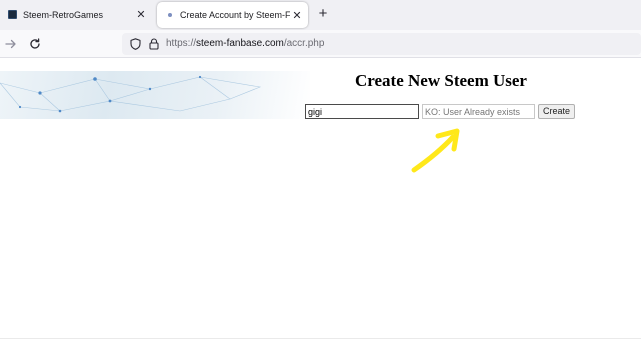  Describe the element at coordinates (235, 15) in the screenshot. I see `tab-title: Create Account by Steem-Fanba` at that location.